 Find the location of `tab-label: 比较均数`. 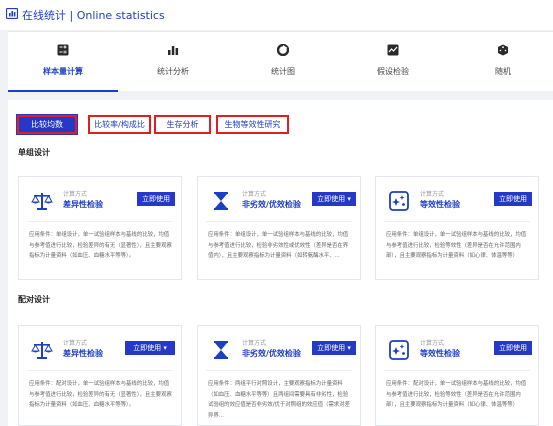

tab-label: 比较均数 is located at coordinates (47, 124).